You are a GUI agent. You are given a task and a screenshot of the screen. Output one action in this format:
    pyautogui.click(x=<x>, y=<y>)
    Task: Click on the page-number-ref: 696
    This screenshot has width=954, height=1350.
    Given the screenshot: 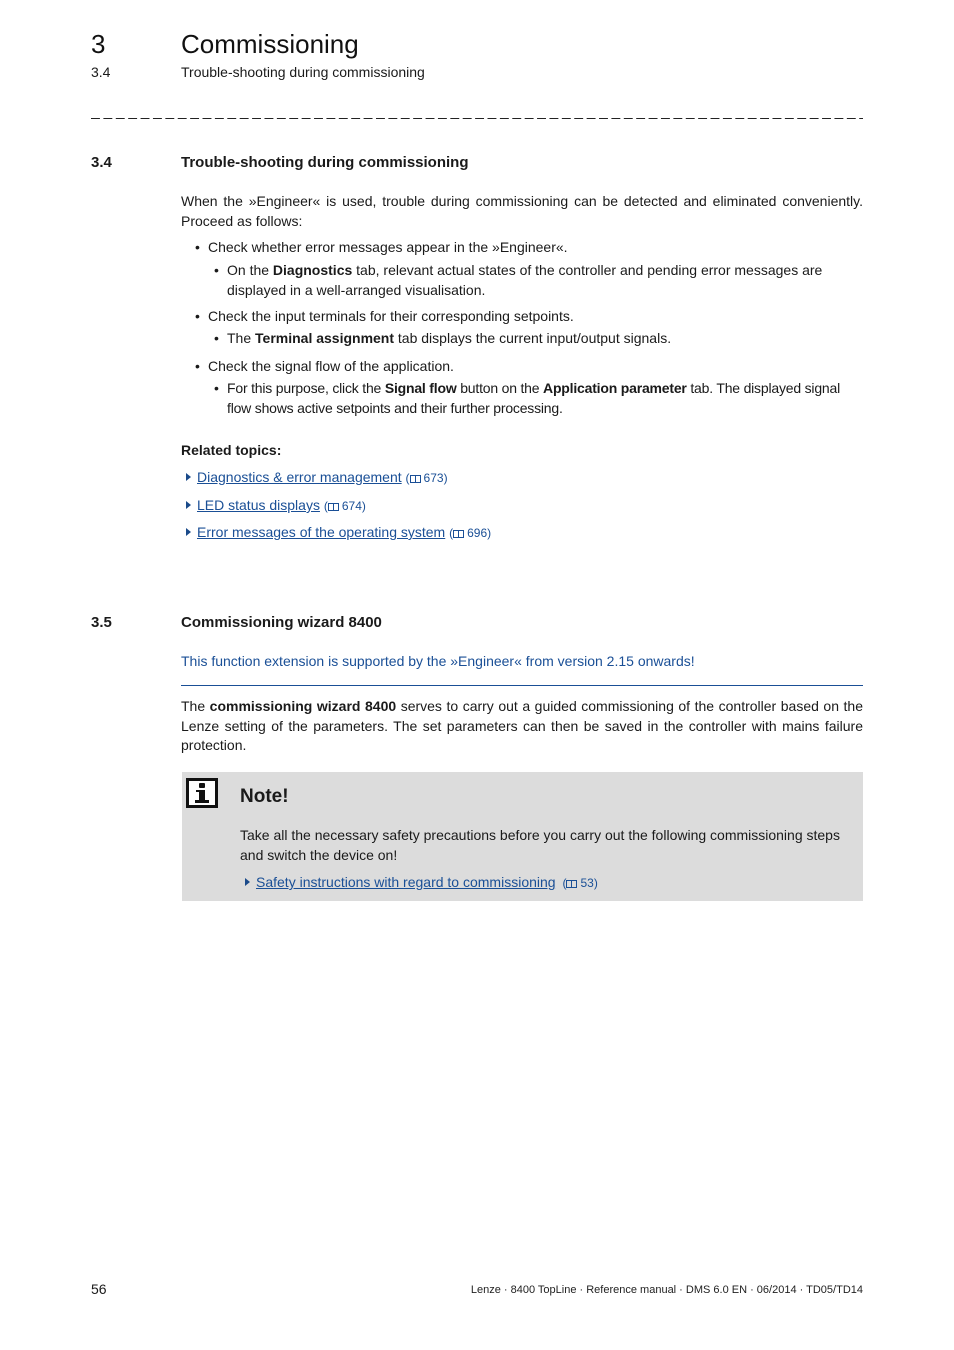 What is the action you would take?
    pyautogui.click(x=477, y=533)
    